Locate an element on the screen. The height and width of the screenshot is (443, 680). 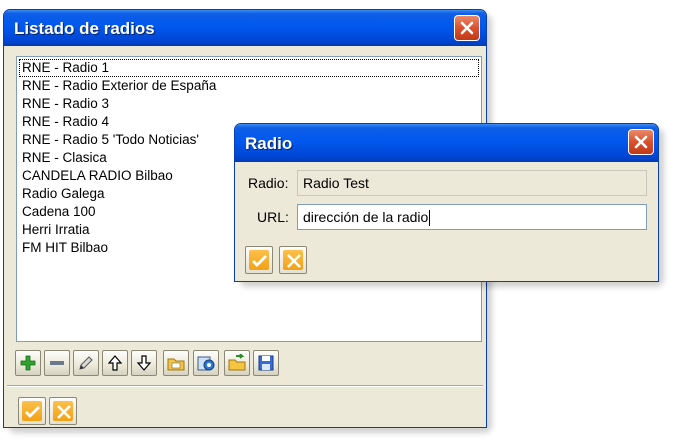
export-button is located at coordinates (237, 363).